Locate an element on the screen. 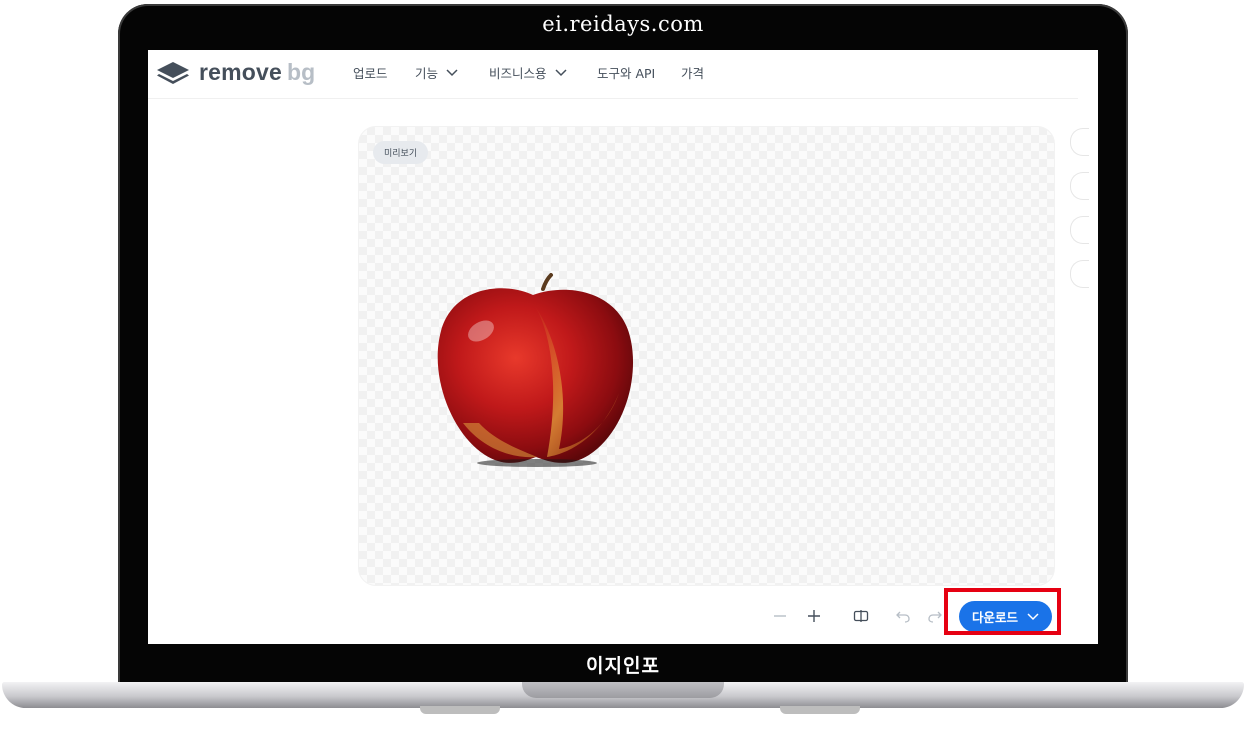 Image resolution: width=1246 pixels, height=730 pixels. undo-icon is located at coordinates (903, 617).